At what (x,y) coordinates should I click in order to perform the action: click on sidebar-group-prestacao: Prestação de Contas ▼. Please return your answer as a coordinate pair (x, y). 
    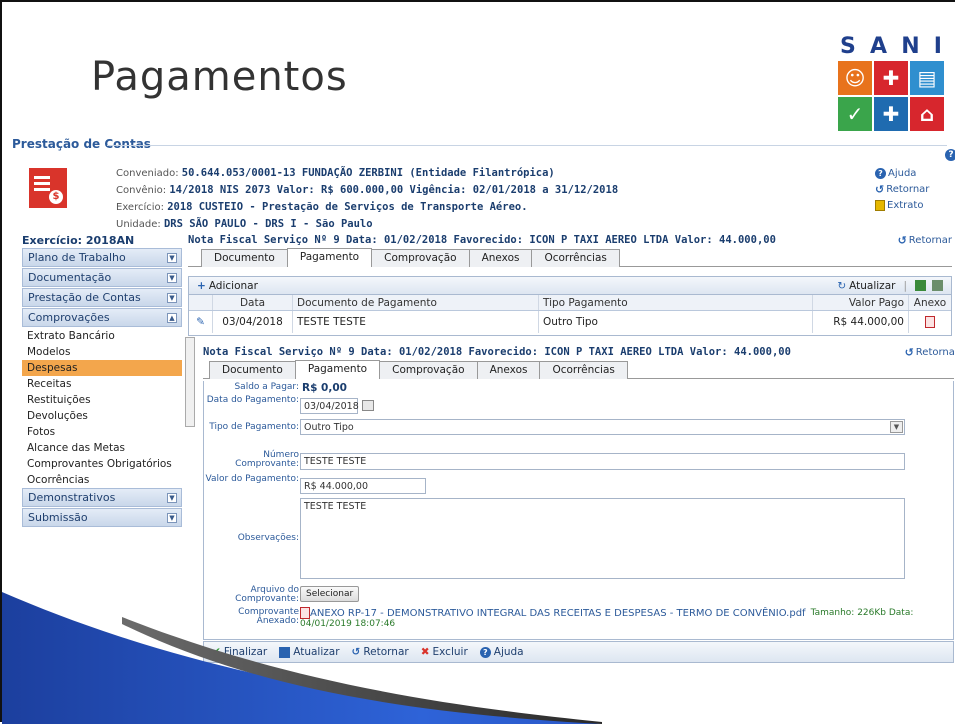
    Looking at the image, I should click on (102, 297).